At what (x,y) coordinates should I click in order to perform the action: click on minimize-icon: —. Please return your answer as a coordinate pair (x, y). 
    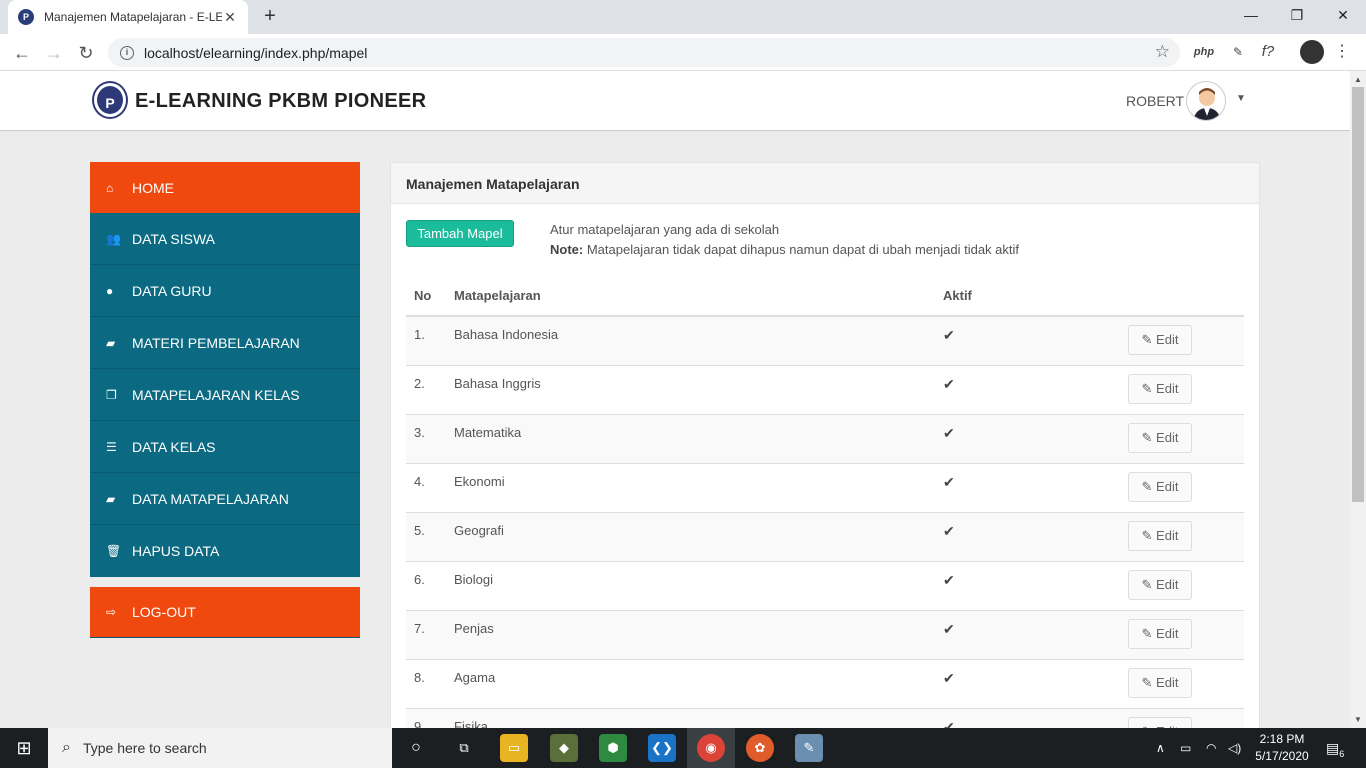
    Looking at the image, I should click on (1251, 15).